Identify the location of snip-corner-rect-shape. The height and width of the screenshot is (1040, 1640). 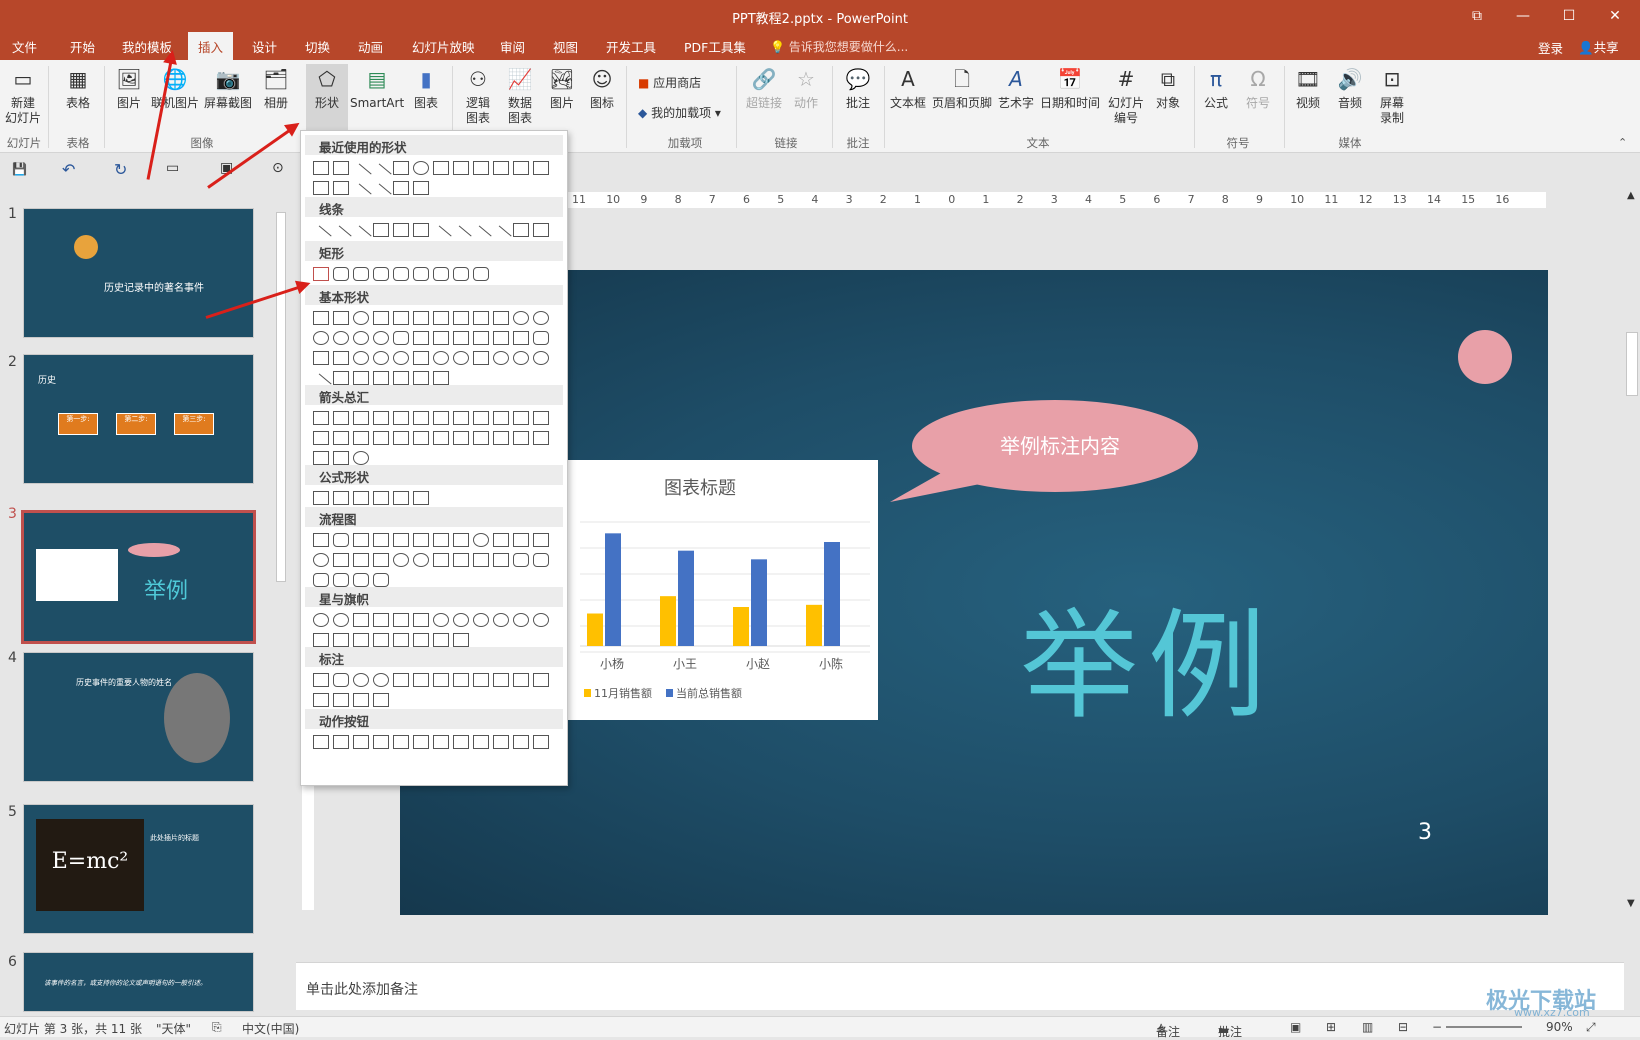
(361, 274).